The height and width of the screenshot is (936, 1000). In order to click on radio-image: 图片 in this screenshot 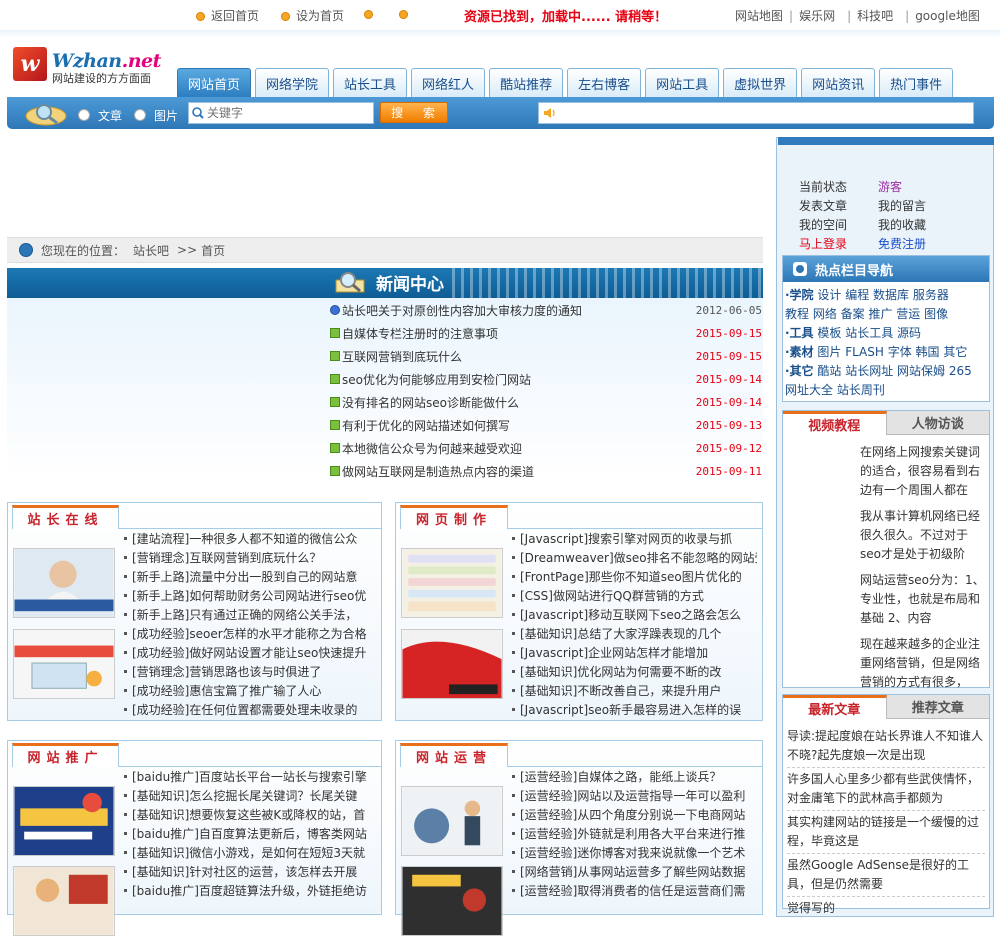, I will do `click(156, 115)`.